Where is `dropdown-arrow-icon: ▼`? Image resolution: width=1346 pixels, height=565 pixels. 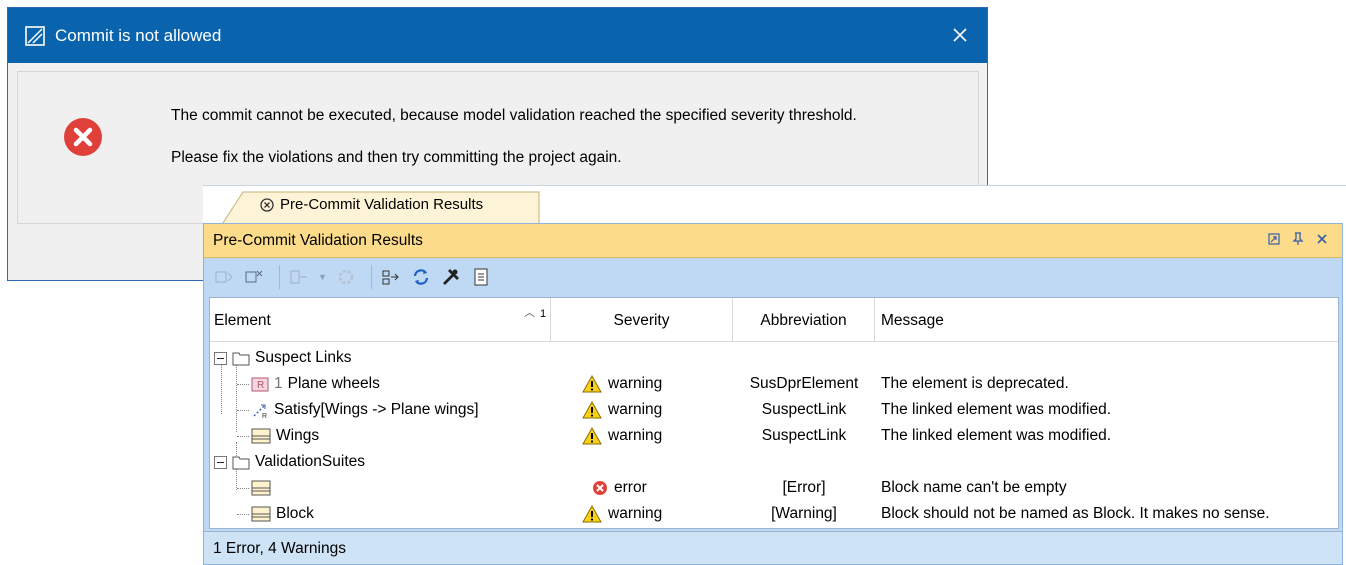 dropdown-arrow-icon: ▼ is located at coordinates (322, 277).